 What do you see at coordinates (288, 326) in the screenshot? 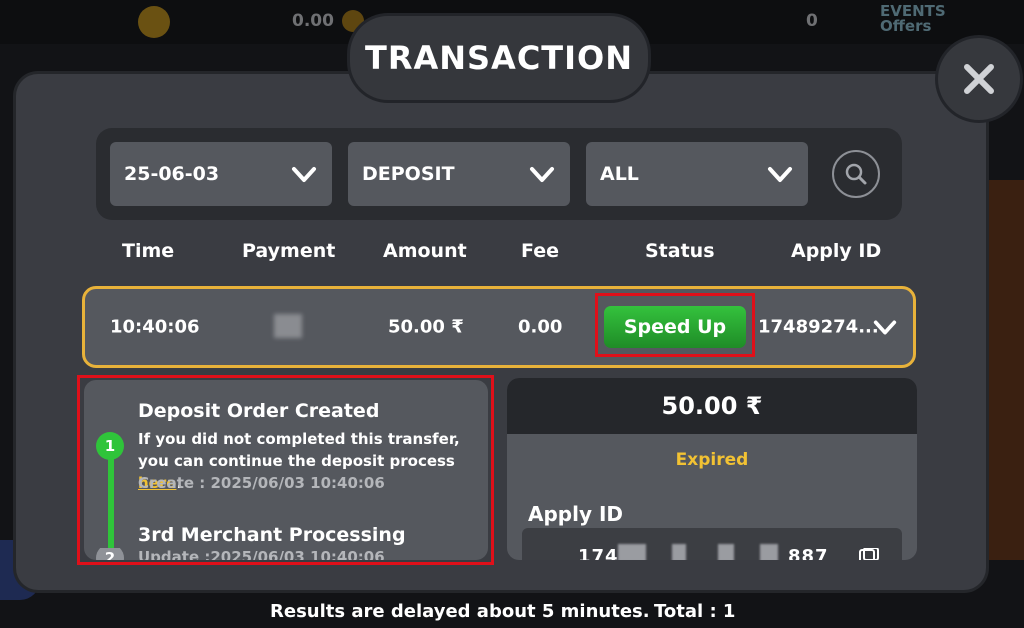
I see `payment-method-blurred` at bounding box center [288, 326].